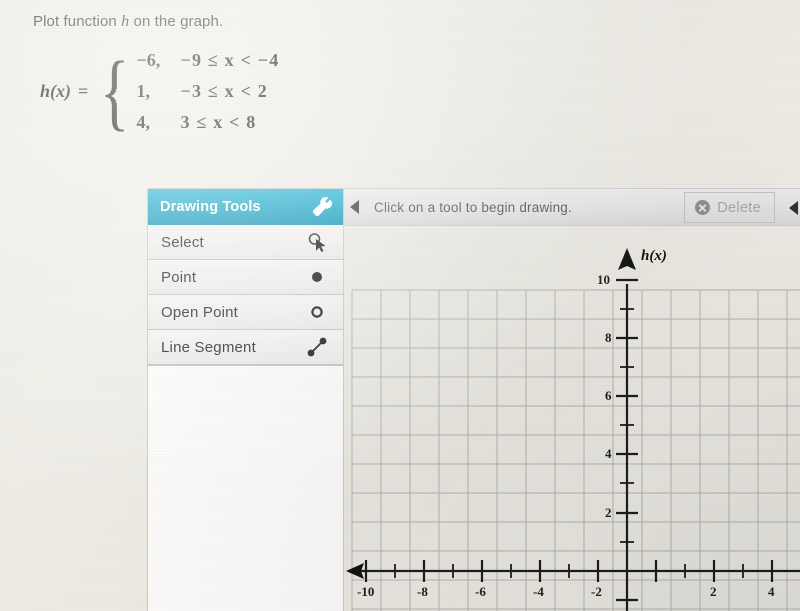  I want to click on y-tick-label: 6, so click(608, 395).